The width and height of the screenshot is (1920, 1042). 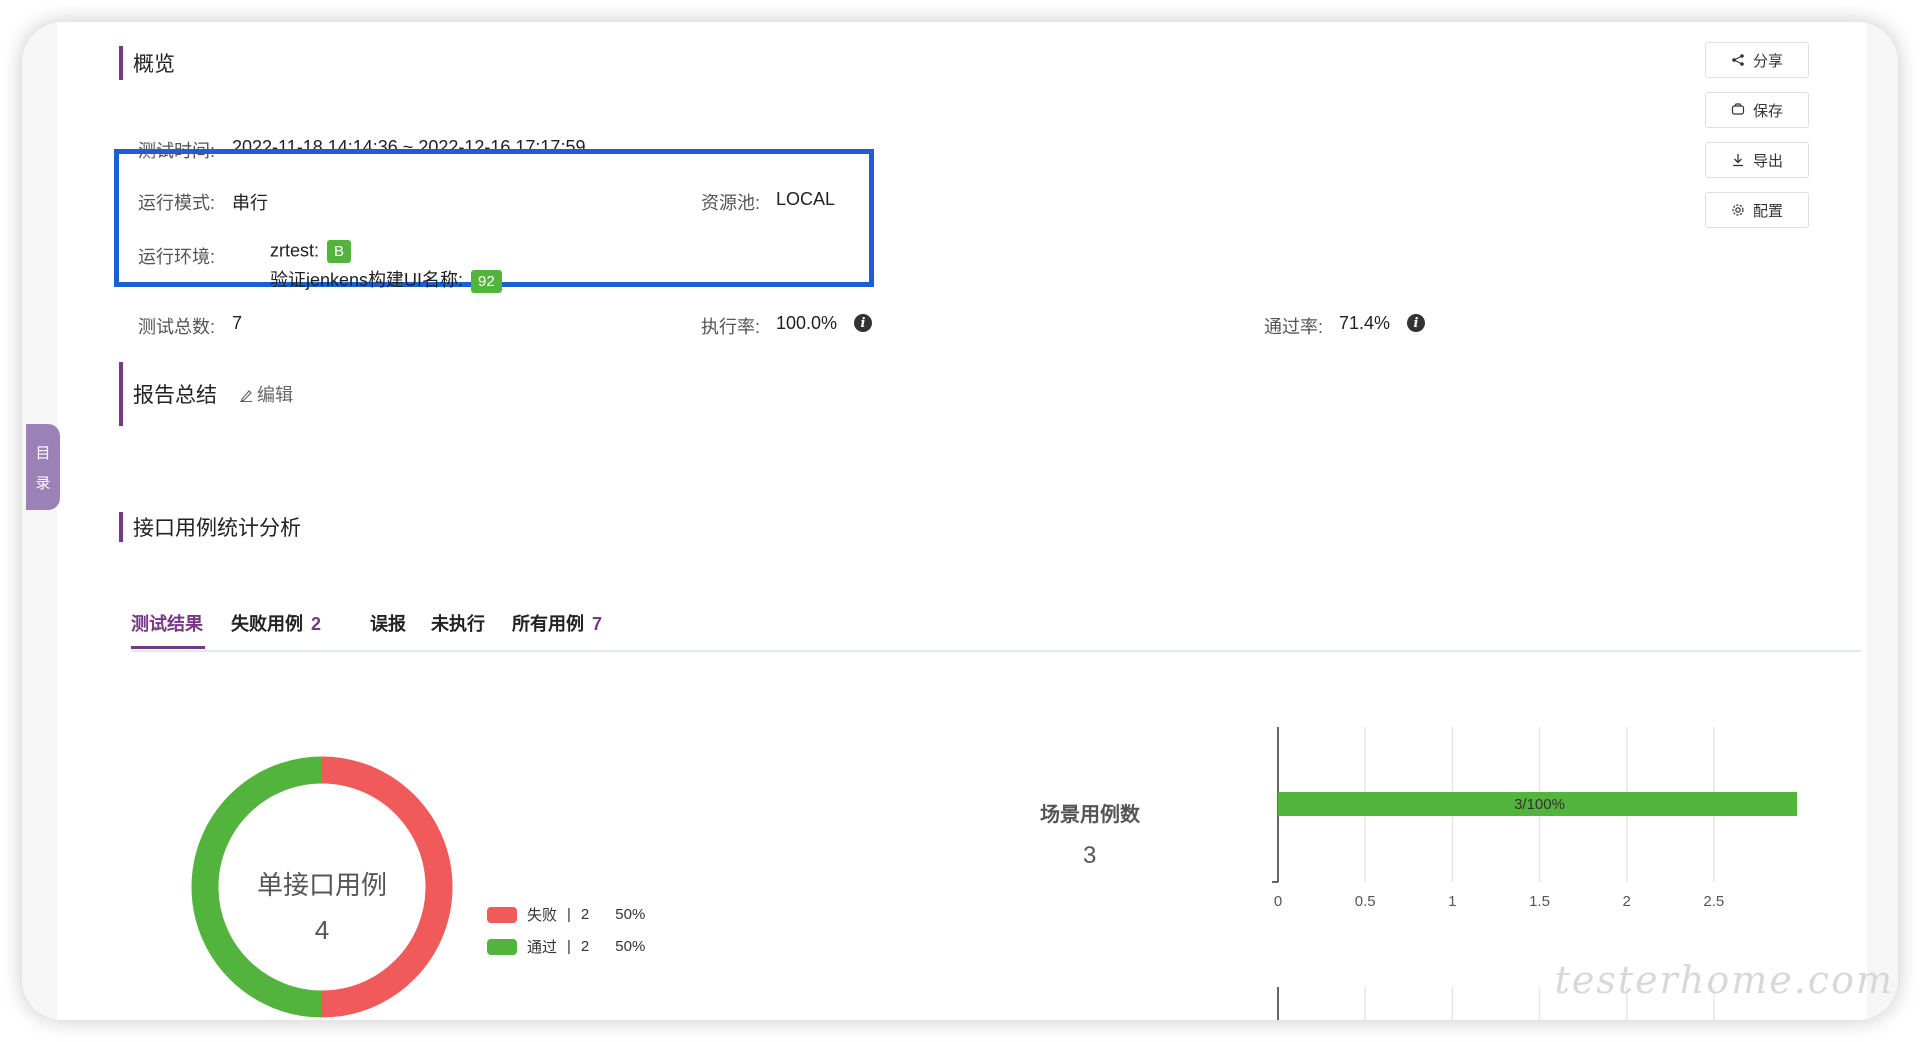 What do you see at coordinates (1767, 61) in the screenshot?
I see `share-label: 分享` at bounding box center [1767, 61].